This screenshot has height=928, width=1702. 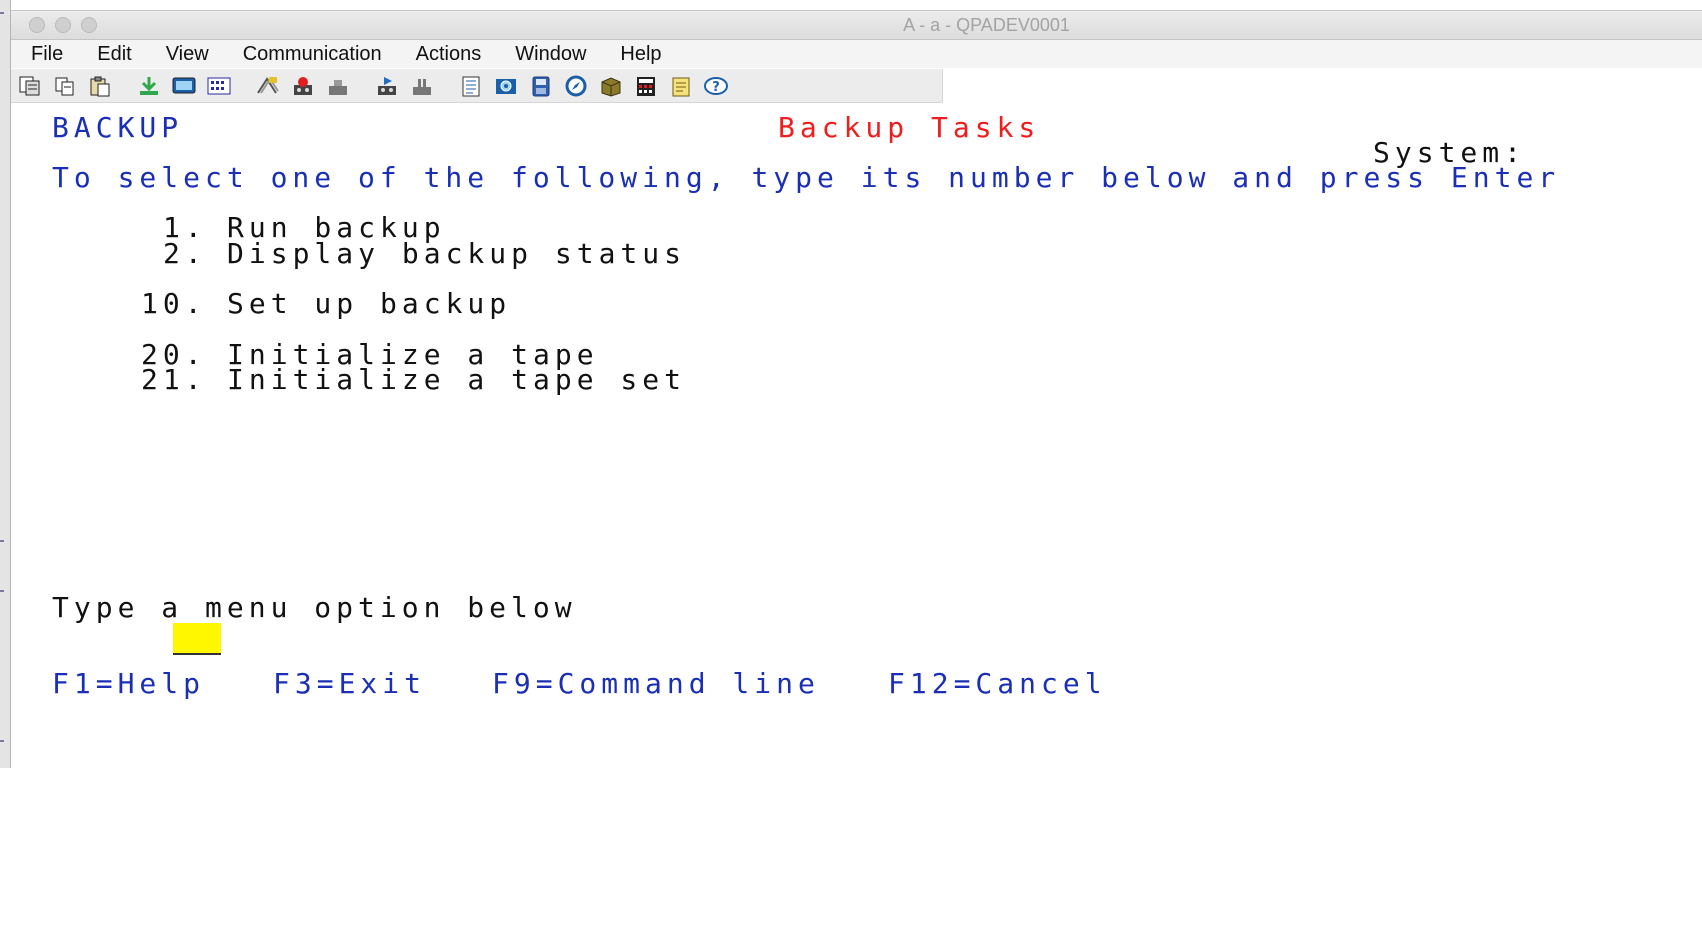 What do you see at coordinates (422, 86) in the screenshot?
I see `pause-macro-icon` at bounding box center [422, 86].